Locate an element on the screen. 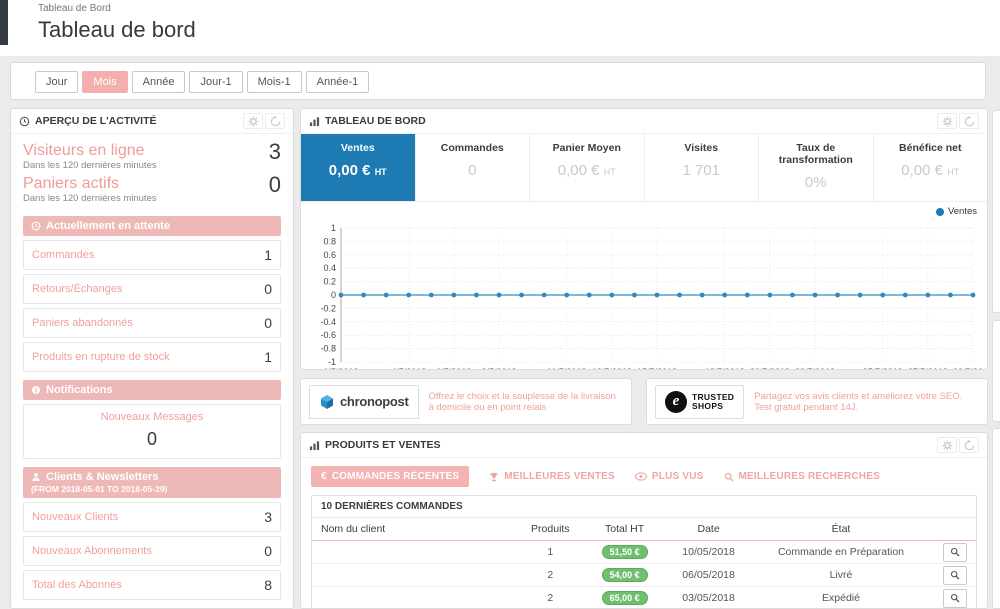  time-filter-buttons: Jour Mois Année Jour-1 Mois-1 Année-1 is located at coordinates (202, 82).